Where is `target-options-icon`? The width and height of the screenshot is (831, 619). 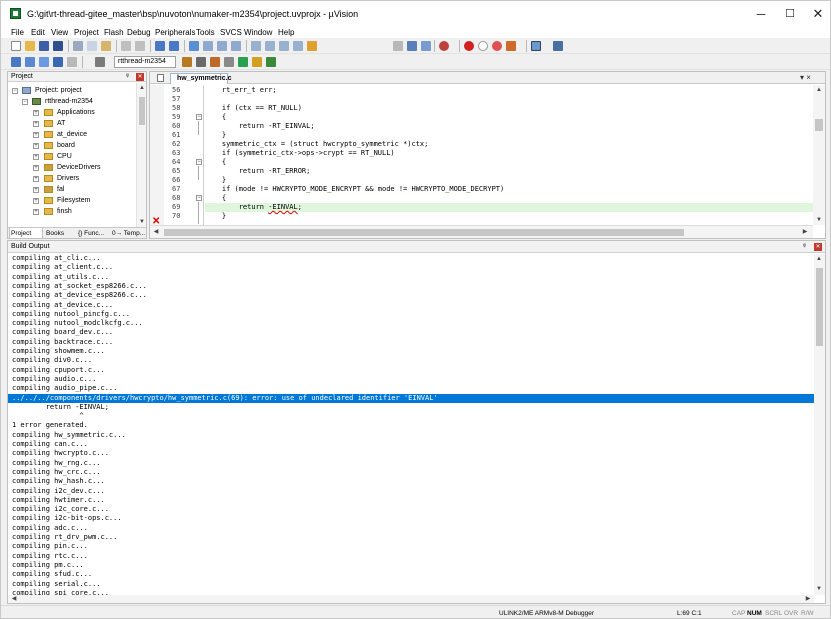 target-options-icon is located at coordinates (100, 62).